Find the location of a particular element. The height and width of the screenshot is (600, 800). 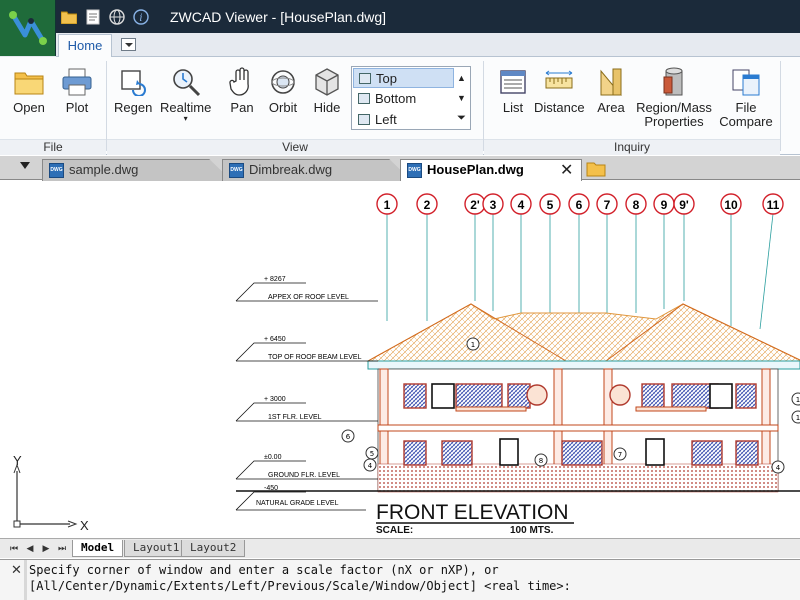

last-layout-icon: ⏭ is located at coordinates (62, 548).